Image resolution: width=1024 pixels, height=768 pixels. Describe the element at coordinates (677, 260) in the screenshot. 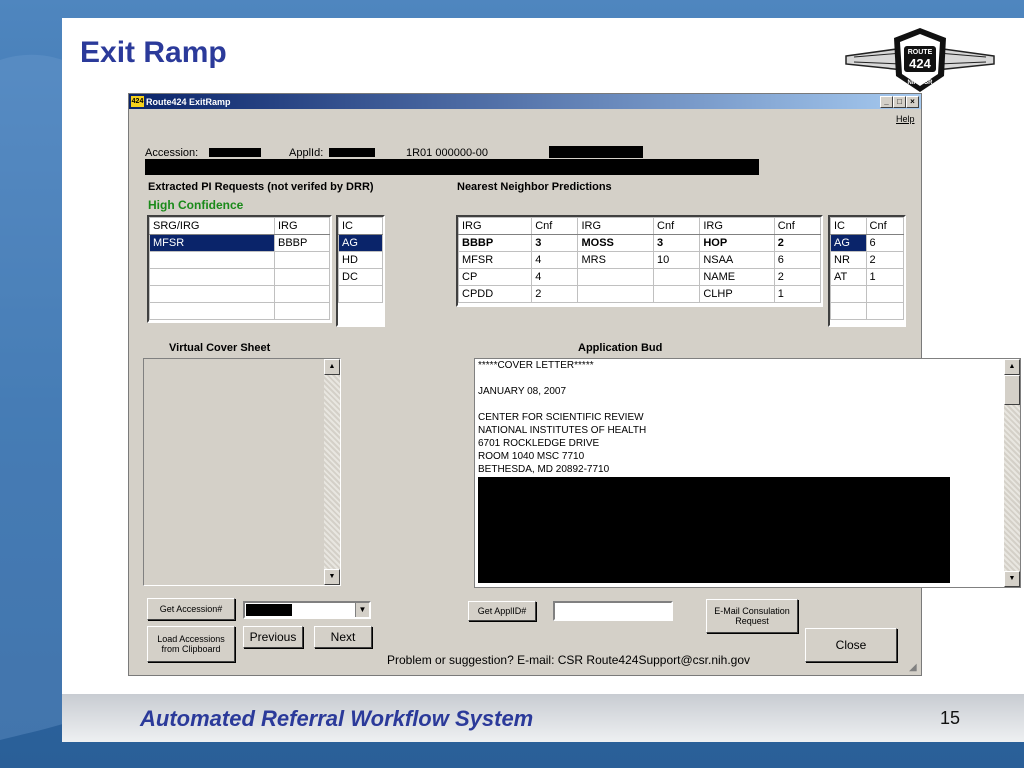

I see `table-cell: 10` at that location.